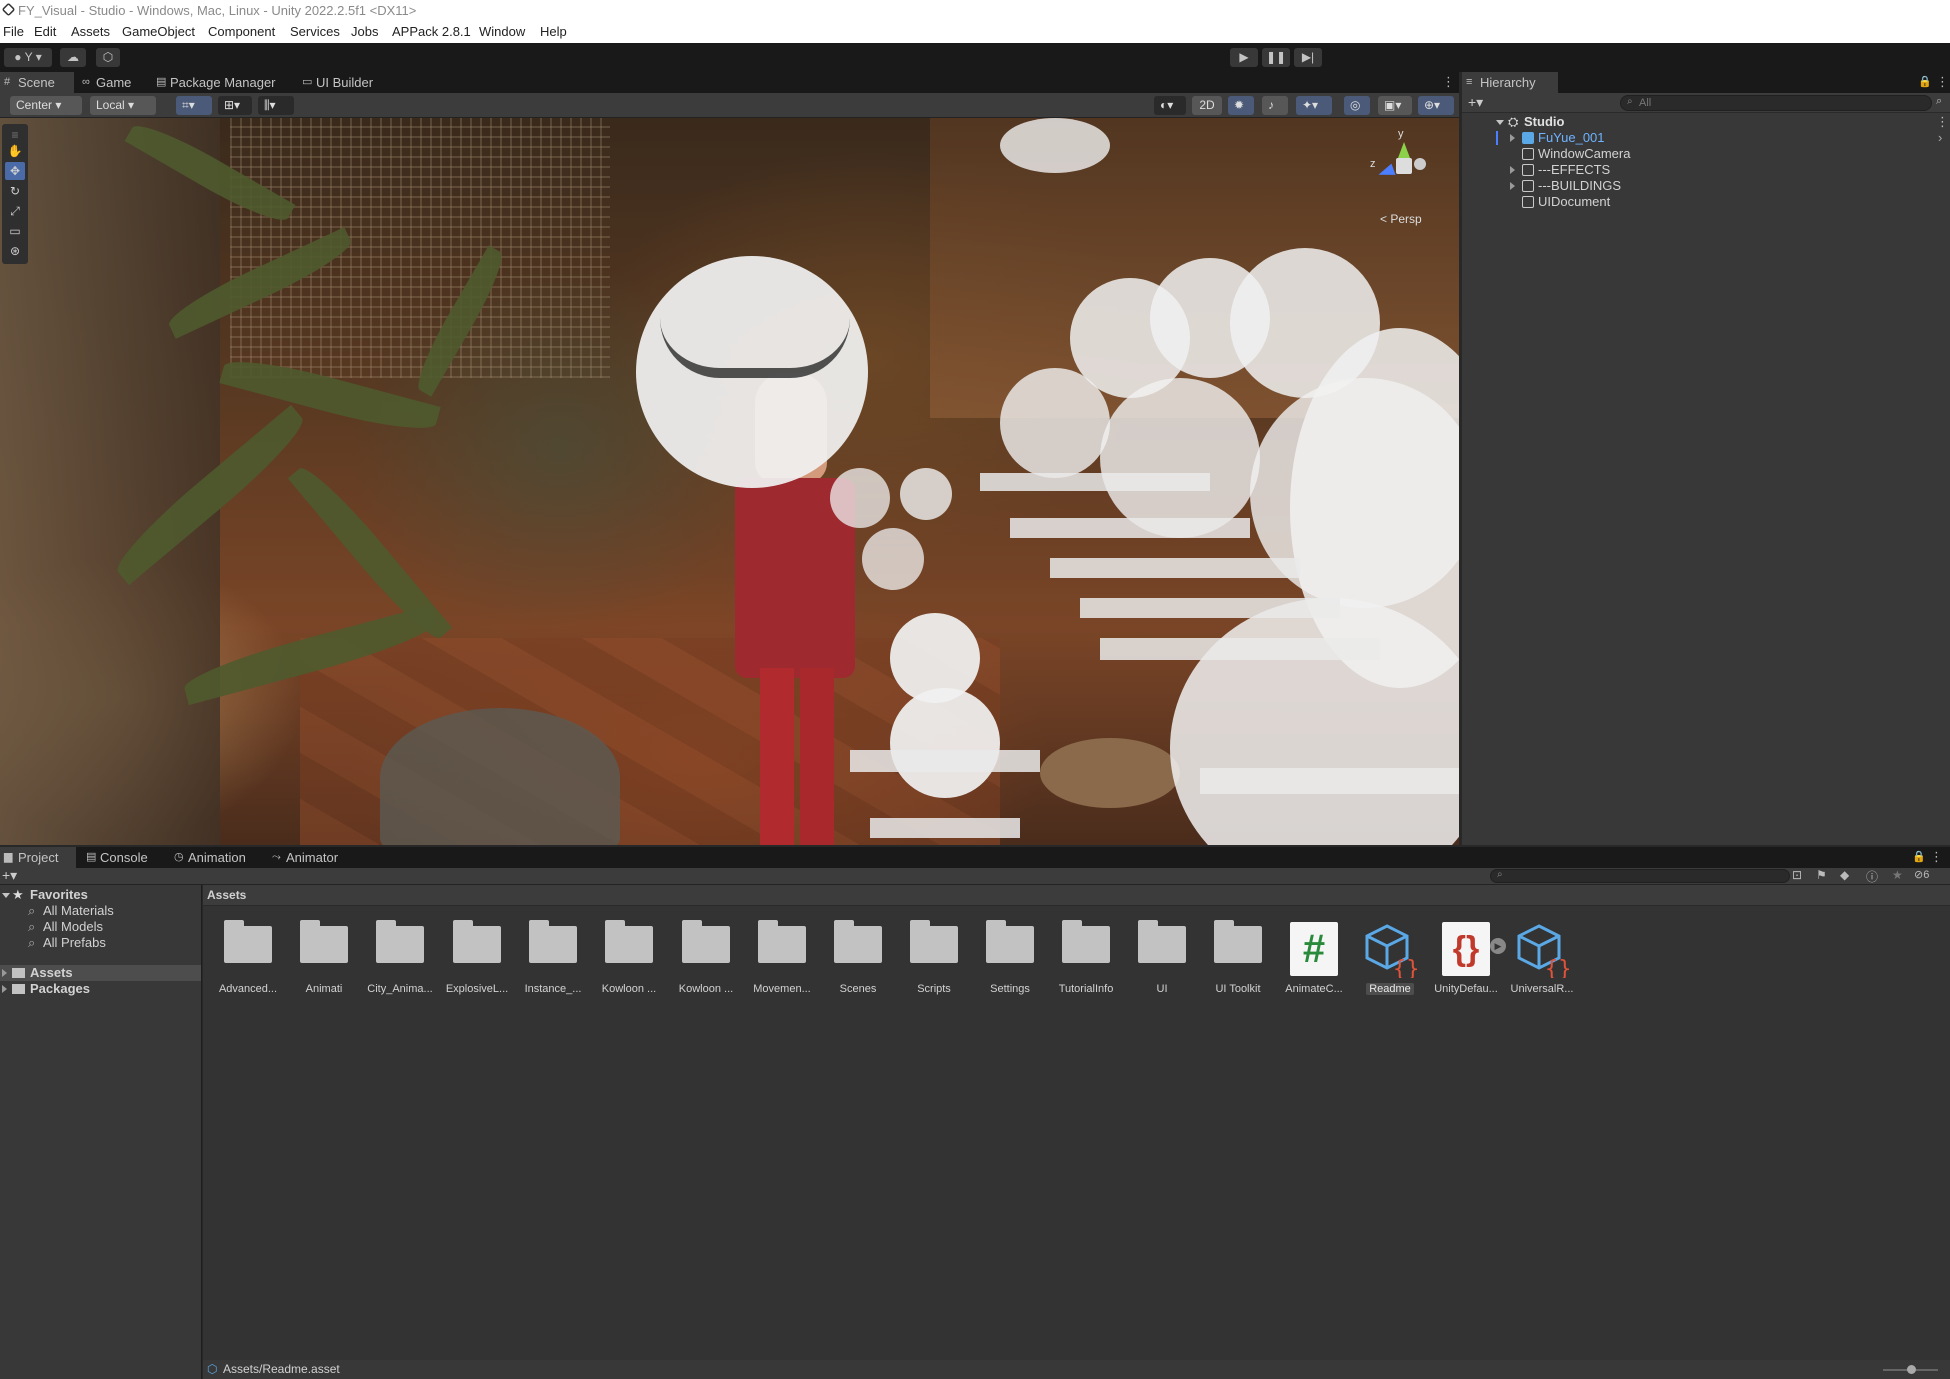  What do you see at coordinates (1390, 959) in the screenshot?
I see `asset-item: {} Readme` at bounding box center [1390, 959].